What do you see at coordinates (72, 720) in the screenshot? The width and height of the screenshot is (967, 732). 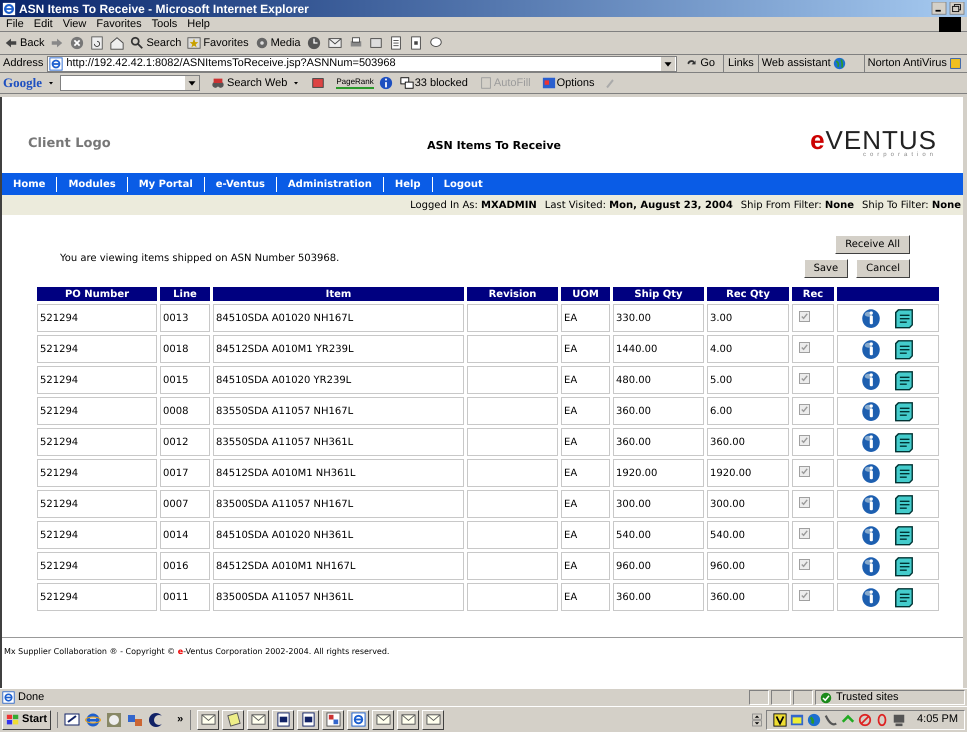 I see `desktop-icon` at bounding box center [72, 720].